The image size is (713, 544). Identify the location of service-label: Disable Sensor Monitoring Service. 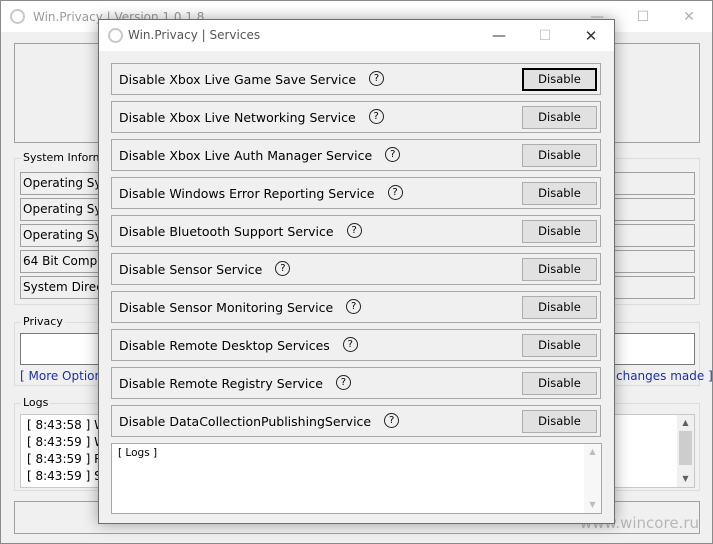
(226, 307).